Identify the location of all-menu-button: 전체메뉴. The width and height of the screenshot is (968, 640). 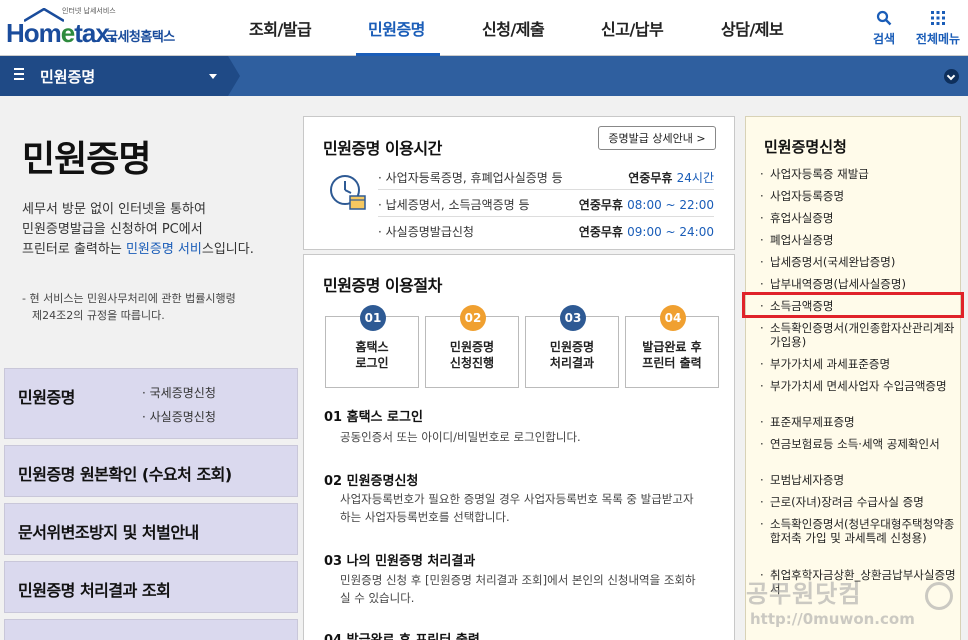
(938, 28).